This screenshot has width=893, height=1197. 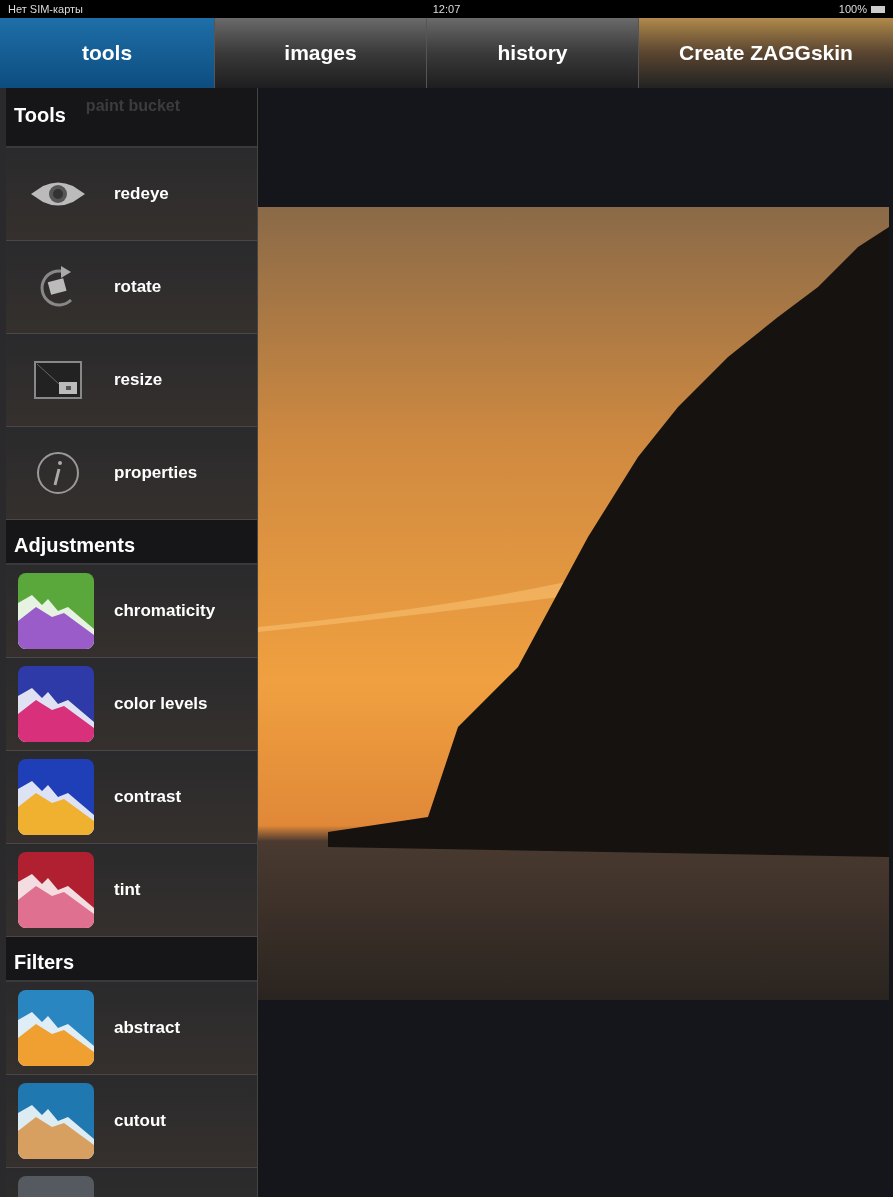 What do you see at coordinates (58, 380) in the screenshot?
I see `resize-icon` at bounding box center [58, 380].